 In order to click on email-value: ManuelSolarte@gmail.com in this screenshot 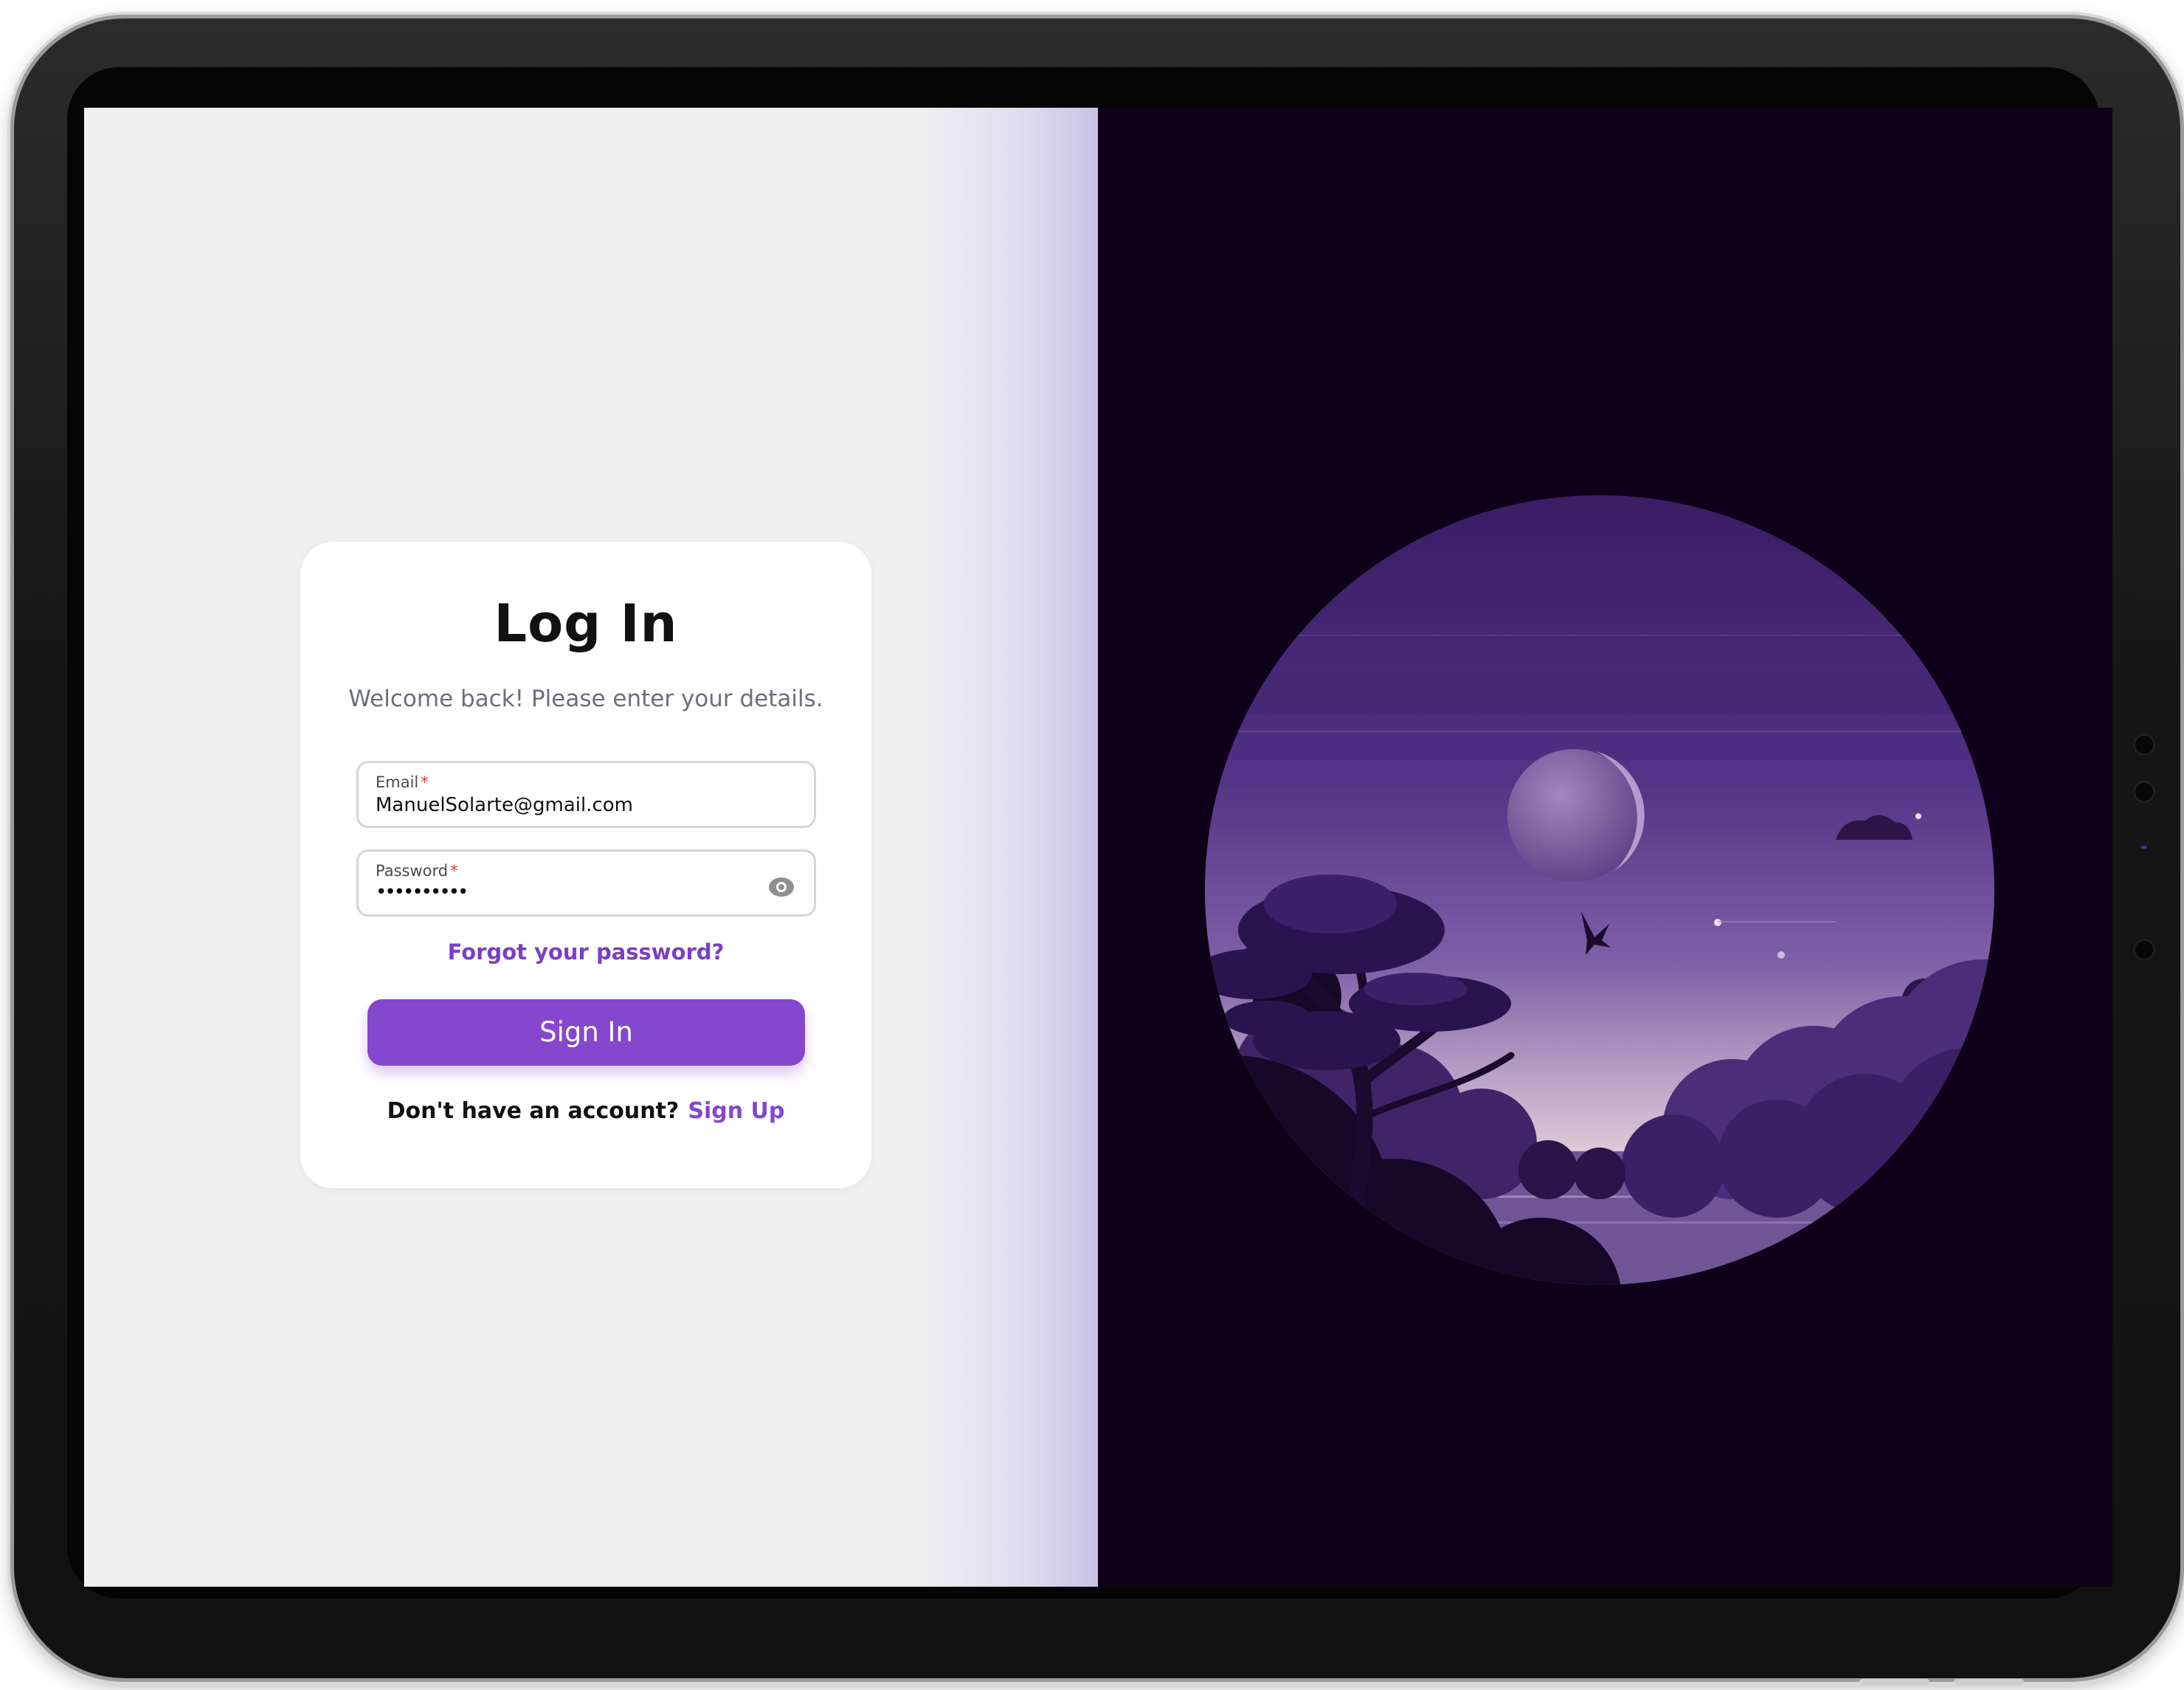, I will do `click(505, 805)`.